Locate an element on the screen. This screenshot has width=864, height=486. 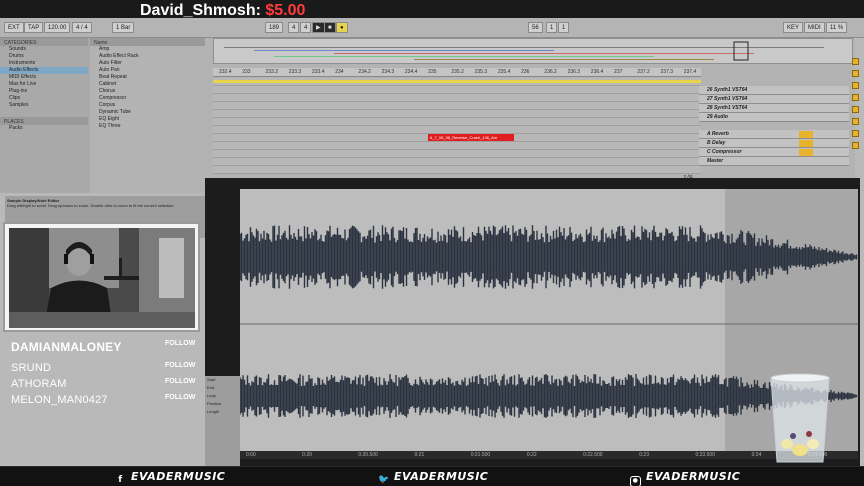
ext-sync-button: EXT is located at coordinates (14, 27).